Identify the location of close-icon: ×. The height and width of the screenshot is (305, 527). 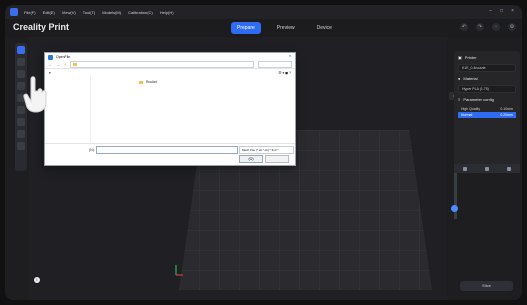
(512, 11).